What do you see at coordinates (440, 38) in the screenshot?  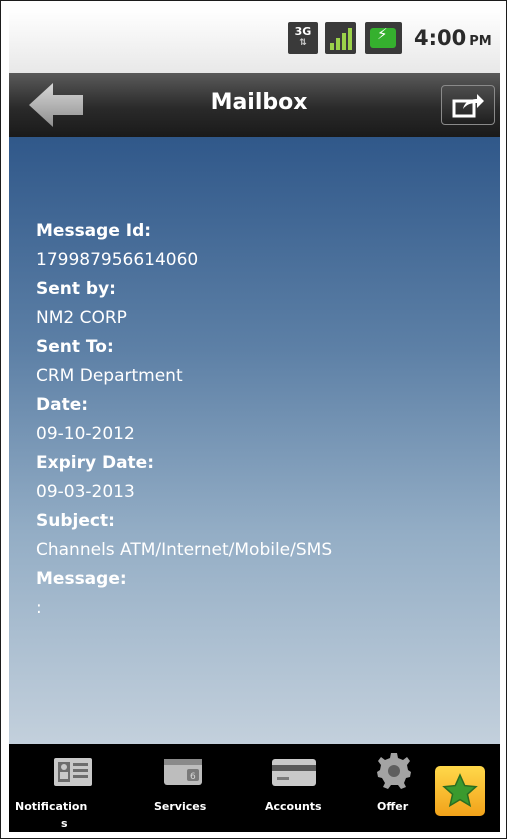 I see `clock-time: 4:00` at bounding box center [440, 38].